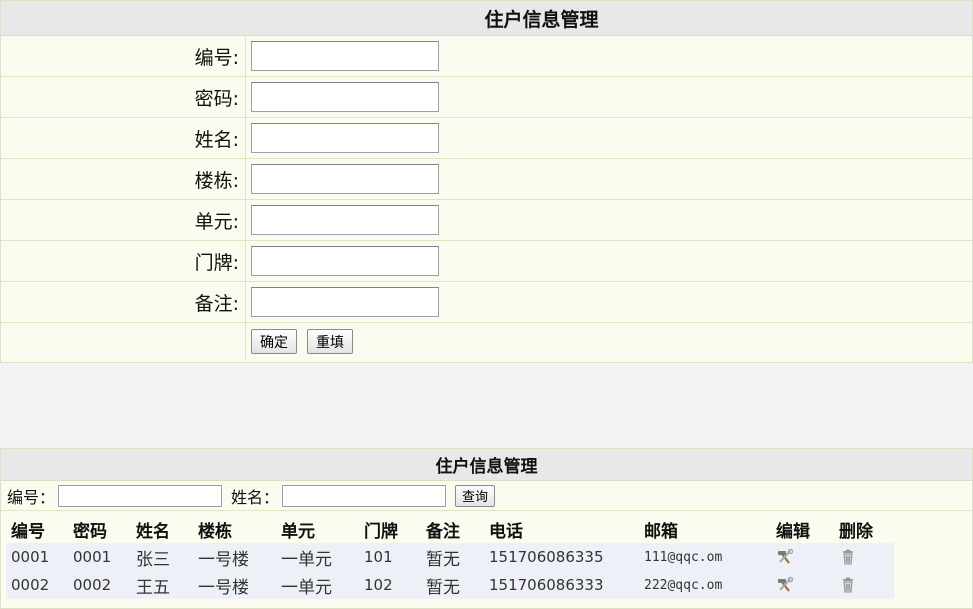  I want to click on col-edit: 编辑, so click(793, 531).